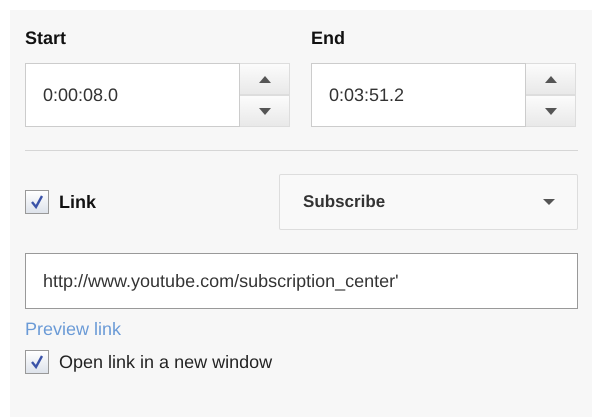 The image size is (592, 417). What do you see at coordinates (301, 281) in the screenshot?
I see `url-field: http://www.youtube.com/subscription_center'` at bounding box center [301, 281].